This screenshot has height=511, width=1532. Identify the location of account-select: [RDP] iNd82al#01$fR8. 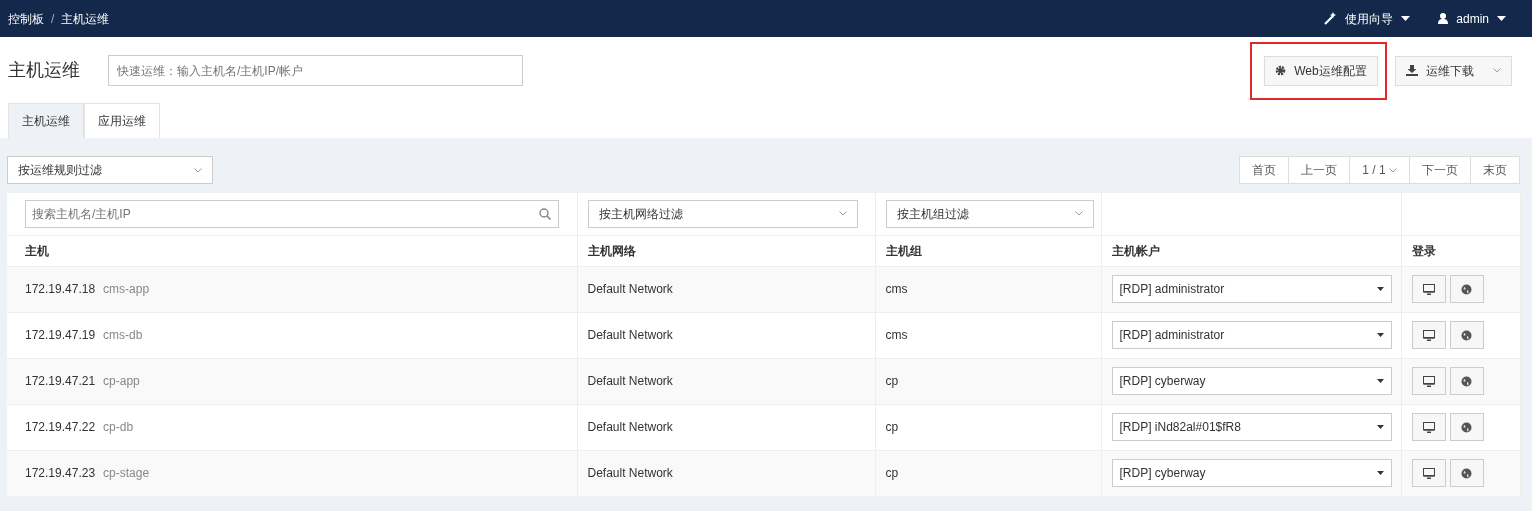
(1251, 427).